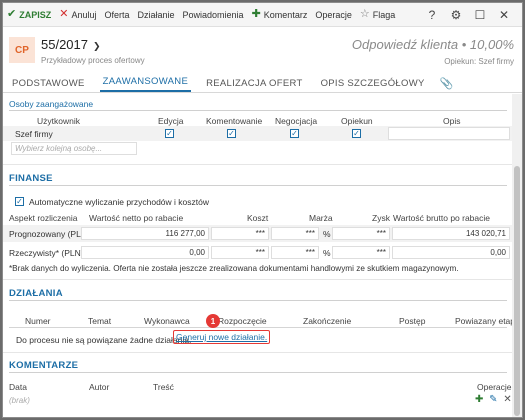 Image resolution: width=525 pixels, height=420 pixels. I want to click on forecast-pct: %, so click(327, 234).